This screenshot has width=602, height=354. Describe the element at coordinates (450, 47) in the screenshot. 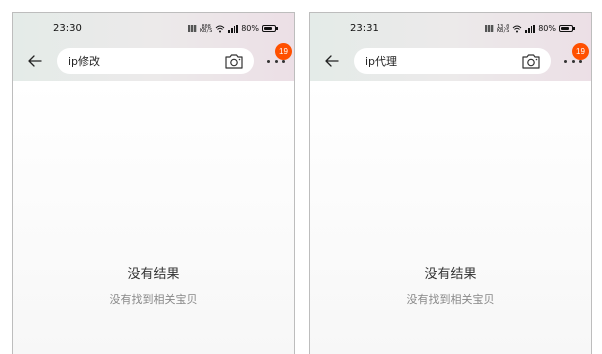

I see `header: 23:31 13.0 KB/S 80% ip代理 19` at that location.